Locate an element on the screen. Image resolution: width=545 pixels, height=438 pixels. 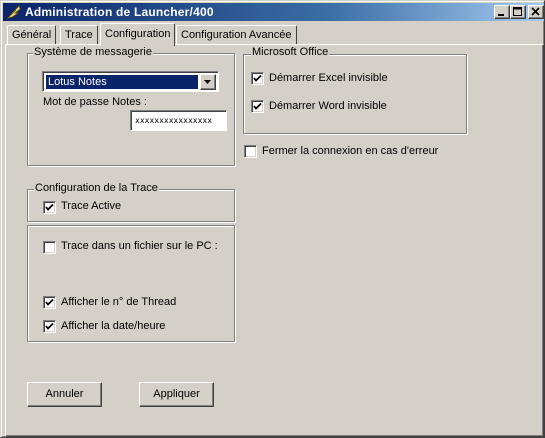
office-group is located at coordinates (355, 94).